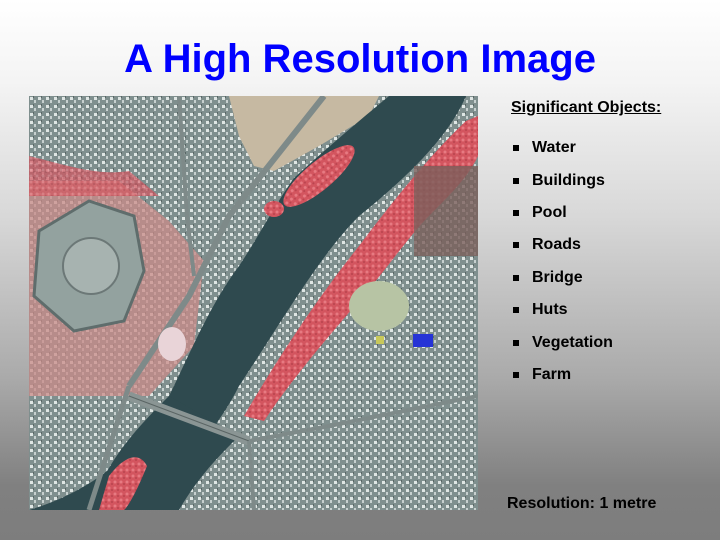 The height and width of the screenshot is (540, 720). What do you see at coordinates (360, 59) in the screenshot?
I see `slide-title: A High Resolution Image` at bounding box center [360, 59].